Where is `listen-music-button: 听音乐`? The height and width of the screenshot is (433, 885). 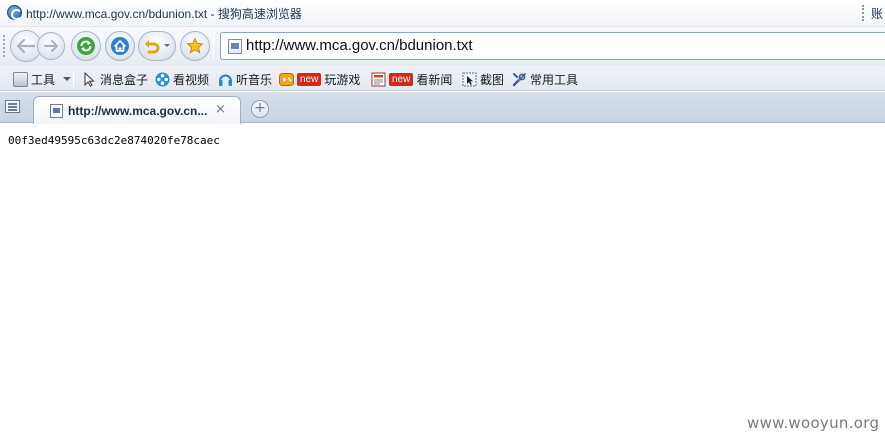
listen-music-button: 听音乐 is located at coordinates (245, 79).